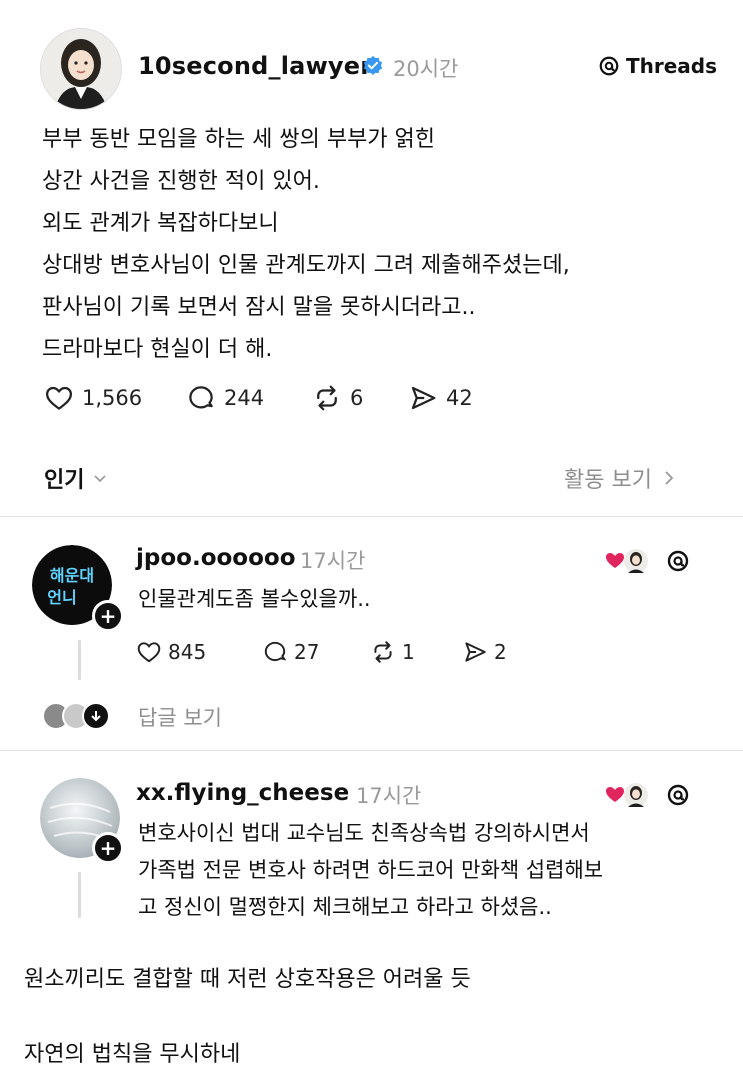 This screenshot has height=1089, width=743. What do you see at coordinates (64, 480) in the screenshot?
I see `sort-label: 인기` at bounding box center [64, 480].